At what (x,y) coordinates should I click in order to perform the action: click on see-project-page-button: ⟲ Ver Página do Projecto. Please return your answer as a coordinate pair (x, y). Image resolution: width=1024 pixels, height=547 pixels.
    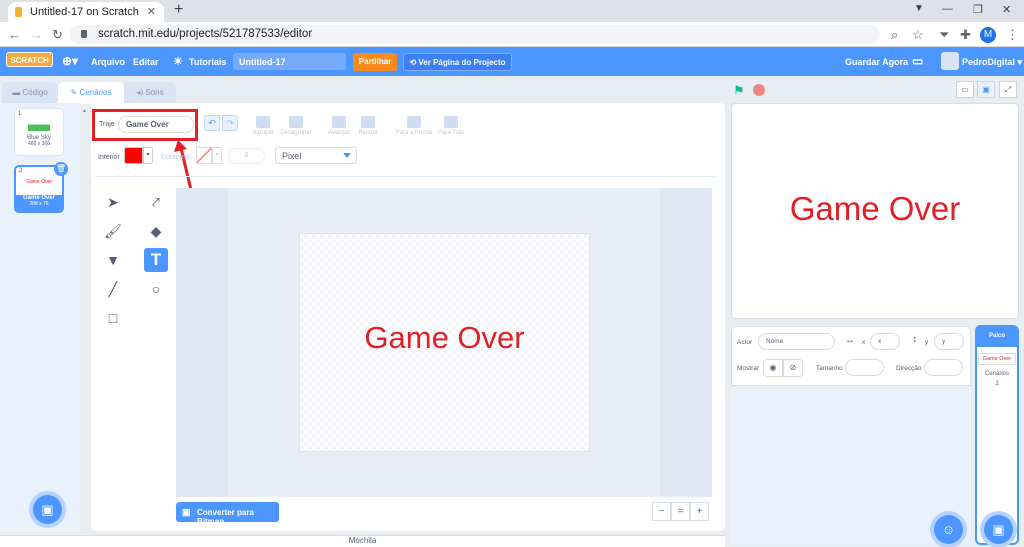
    Looking at the image, I should click on (457, 62).